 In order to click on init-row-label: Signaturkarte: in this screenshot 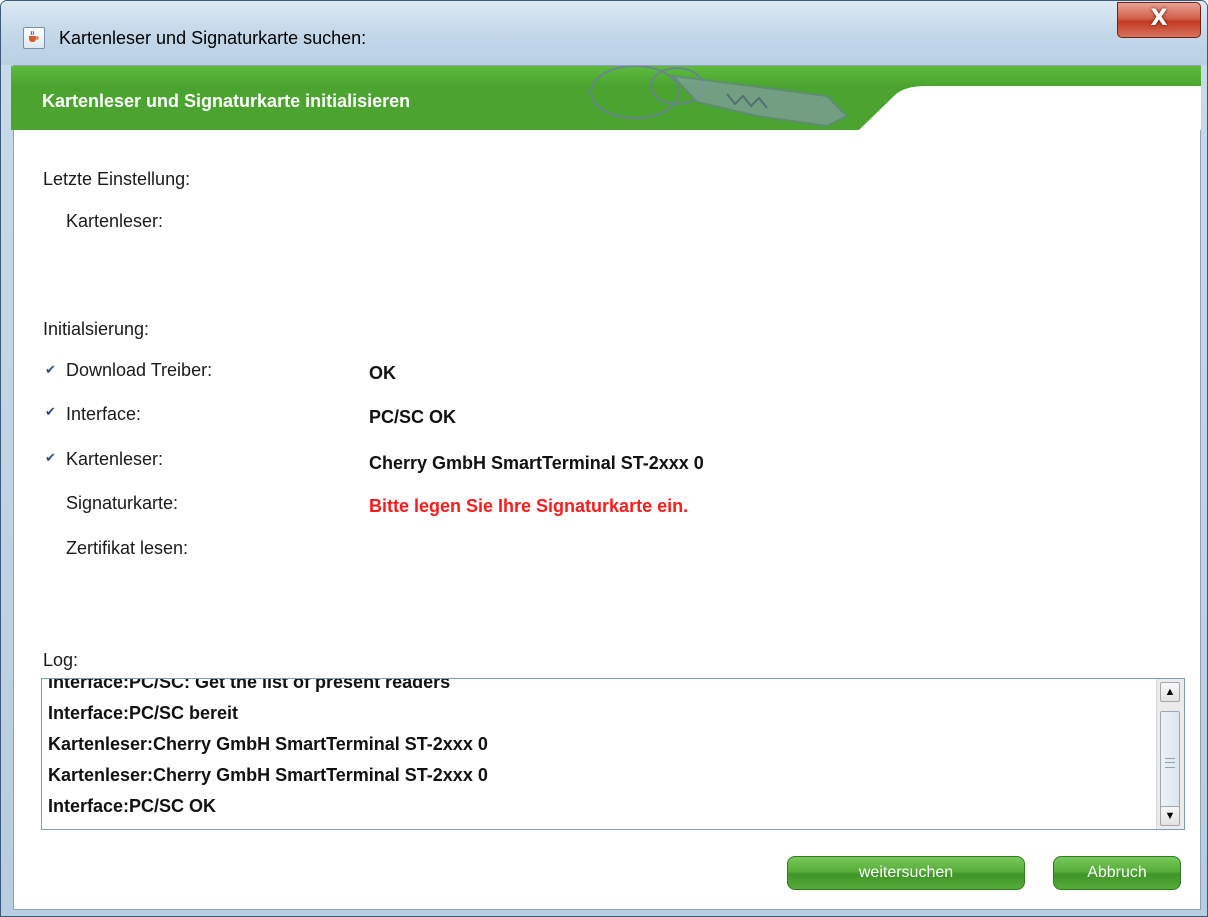, I will do `click(122, 503)`.